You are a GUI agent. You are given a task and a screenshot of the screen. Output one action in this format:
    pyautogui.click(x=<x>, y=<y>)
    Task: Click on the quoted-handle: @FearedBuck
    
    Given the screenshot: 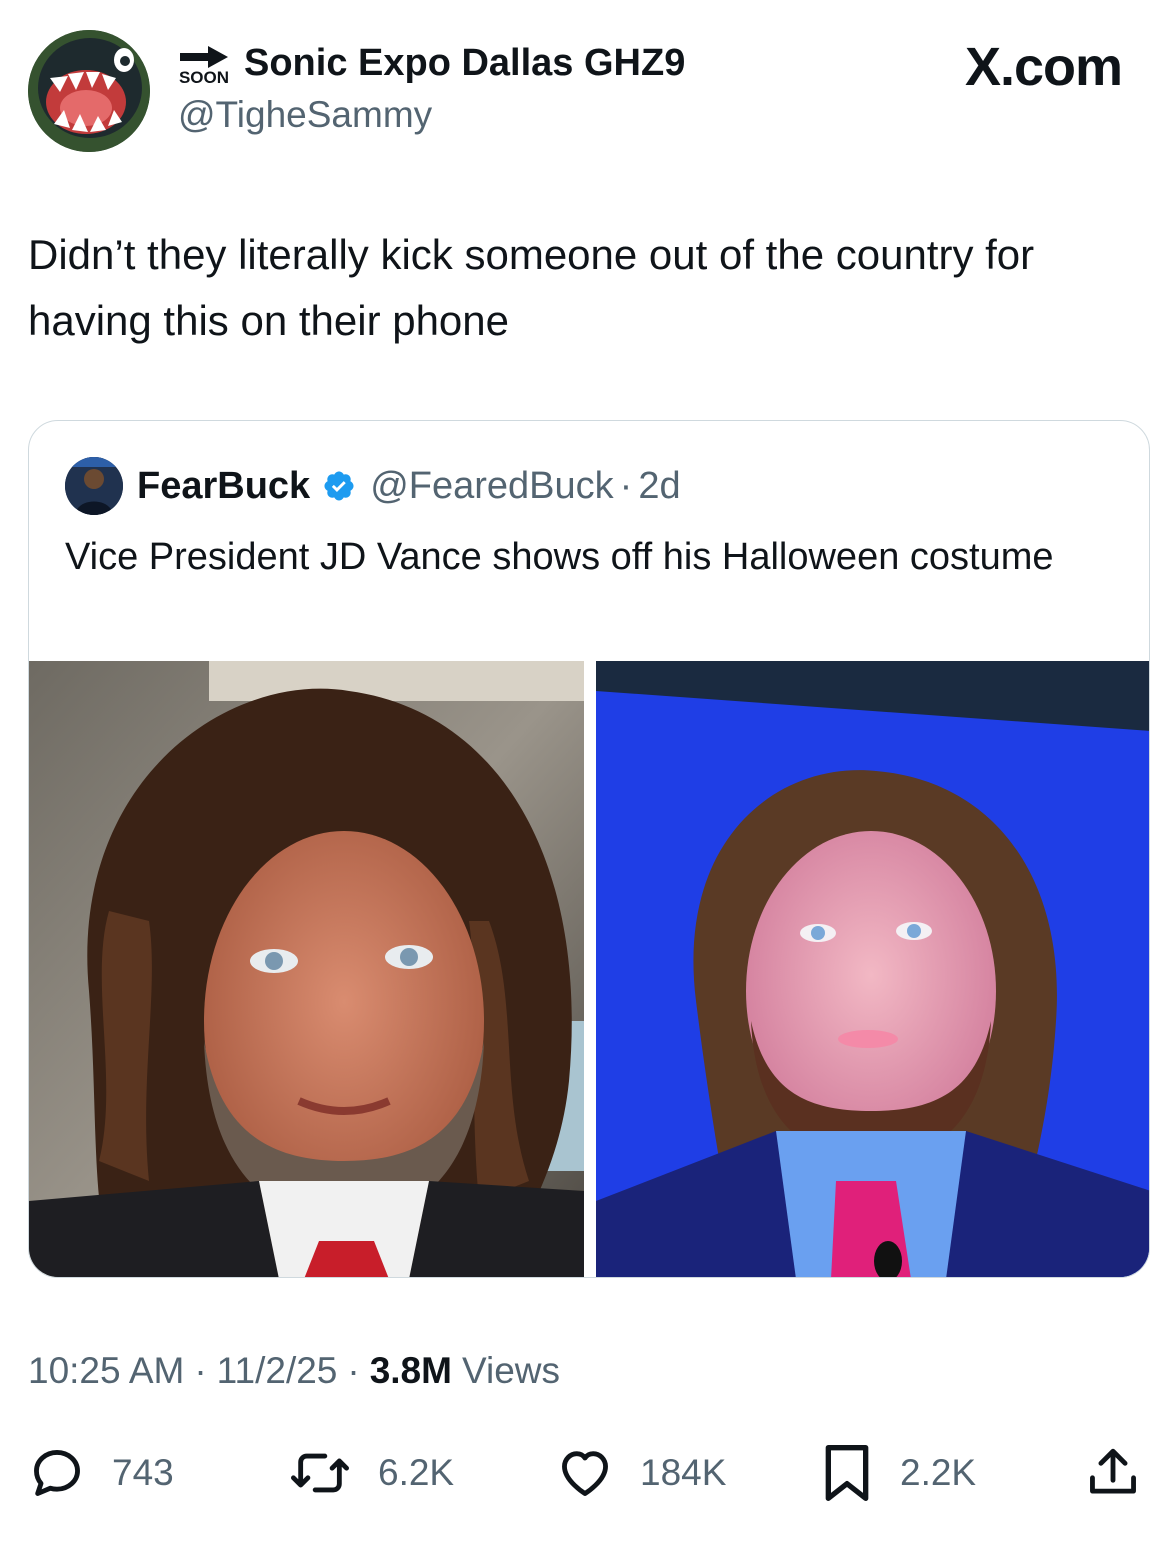 What is the action you would take?
    pyautogui.click(x=491, y=486)
    